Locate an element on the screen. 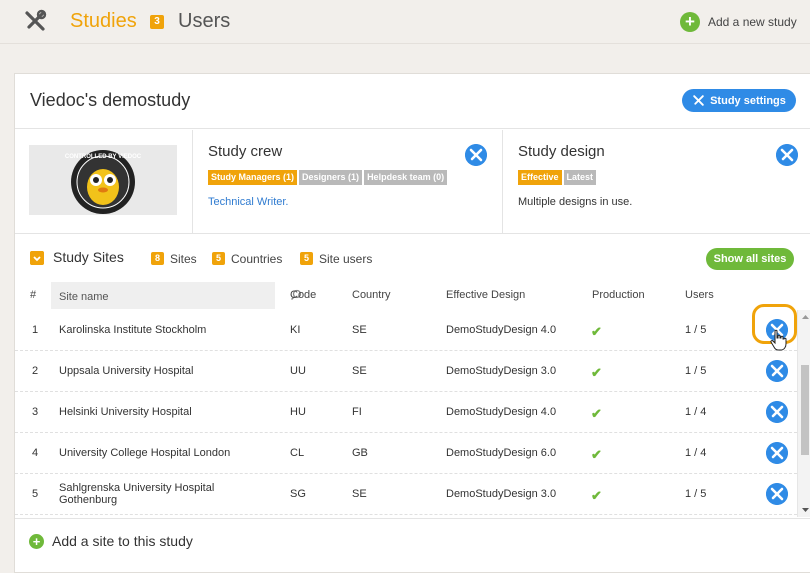 This screenshot has height=573, width=810. col-code: Code is located at coordinates (303, 295).